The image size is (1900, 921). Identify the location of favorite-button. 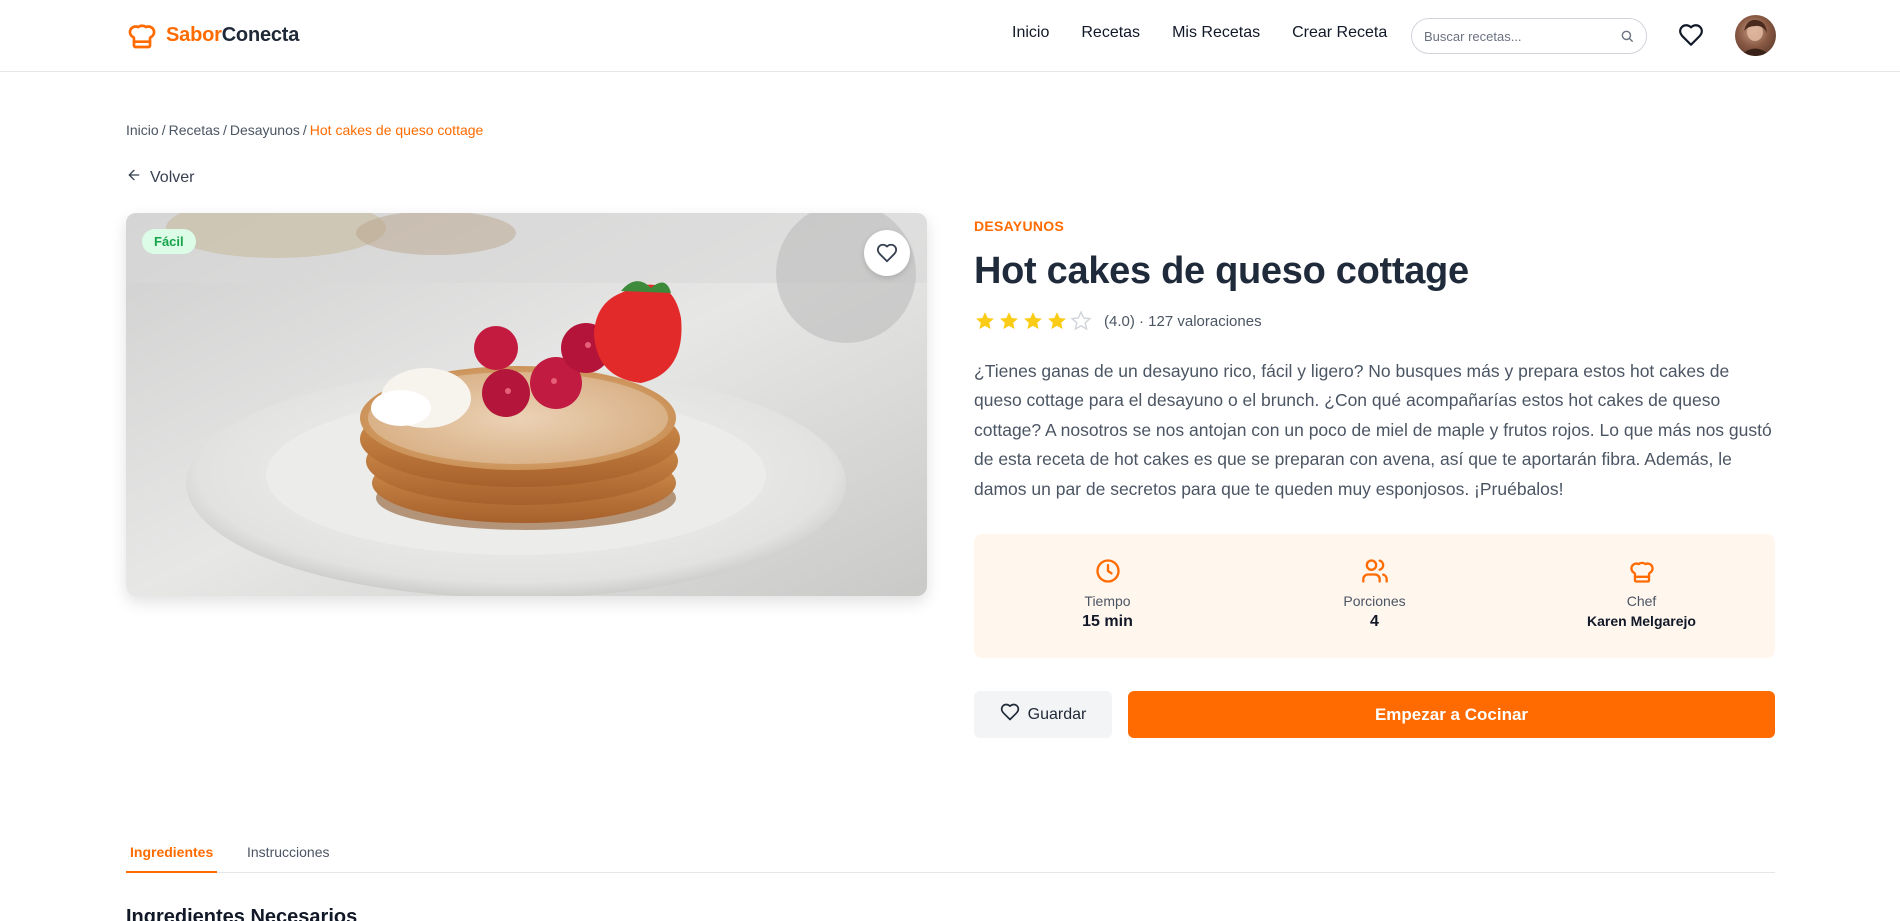
(887, 253).